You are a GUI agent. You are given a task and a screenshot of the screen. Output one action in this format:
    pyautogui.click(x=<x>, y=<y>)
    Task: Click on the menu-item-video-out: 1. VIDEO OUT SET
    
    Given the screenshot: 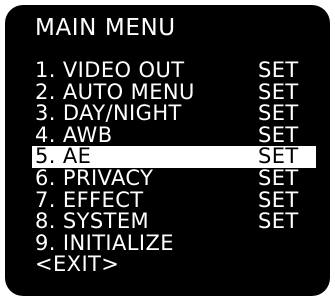 What is the action you would take?
    pyautogui.click(x=167, y=70)
    